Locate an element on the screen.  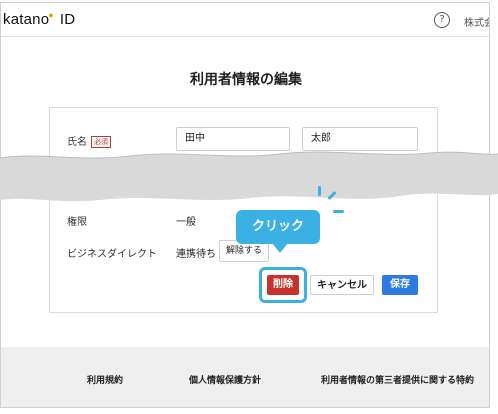
top-header: katano● ID ? 株式会 is located at coordinates (245, 20).